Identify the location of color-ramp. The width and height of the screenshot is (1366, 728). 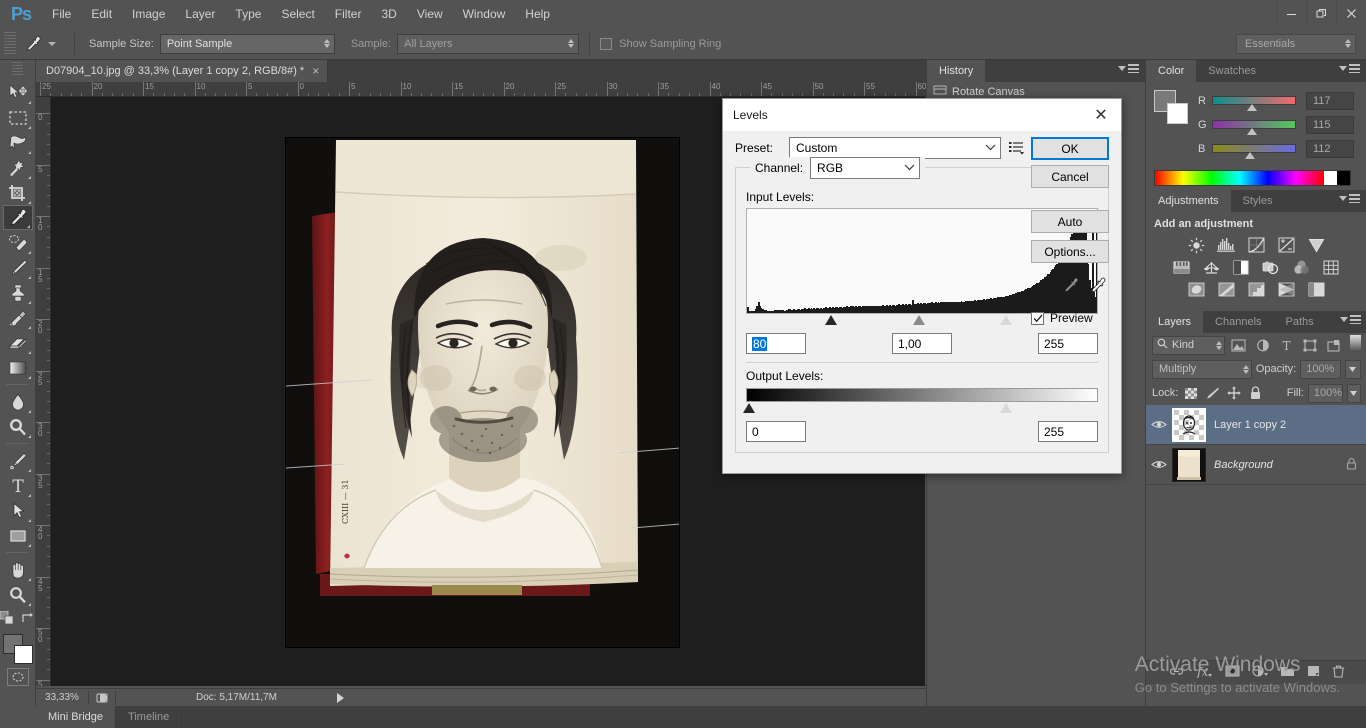
(1252, 178).